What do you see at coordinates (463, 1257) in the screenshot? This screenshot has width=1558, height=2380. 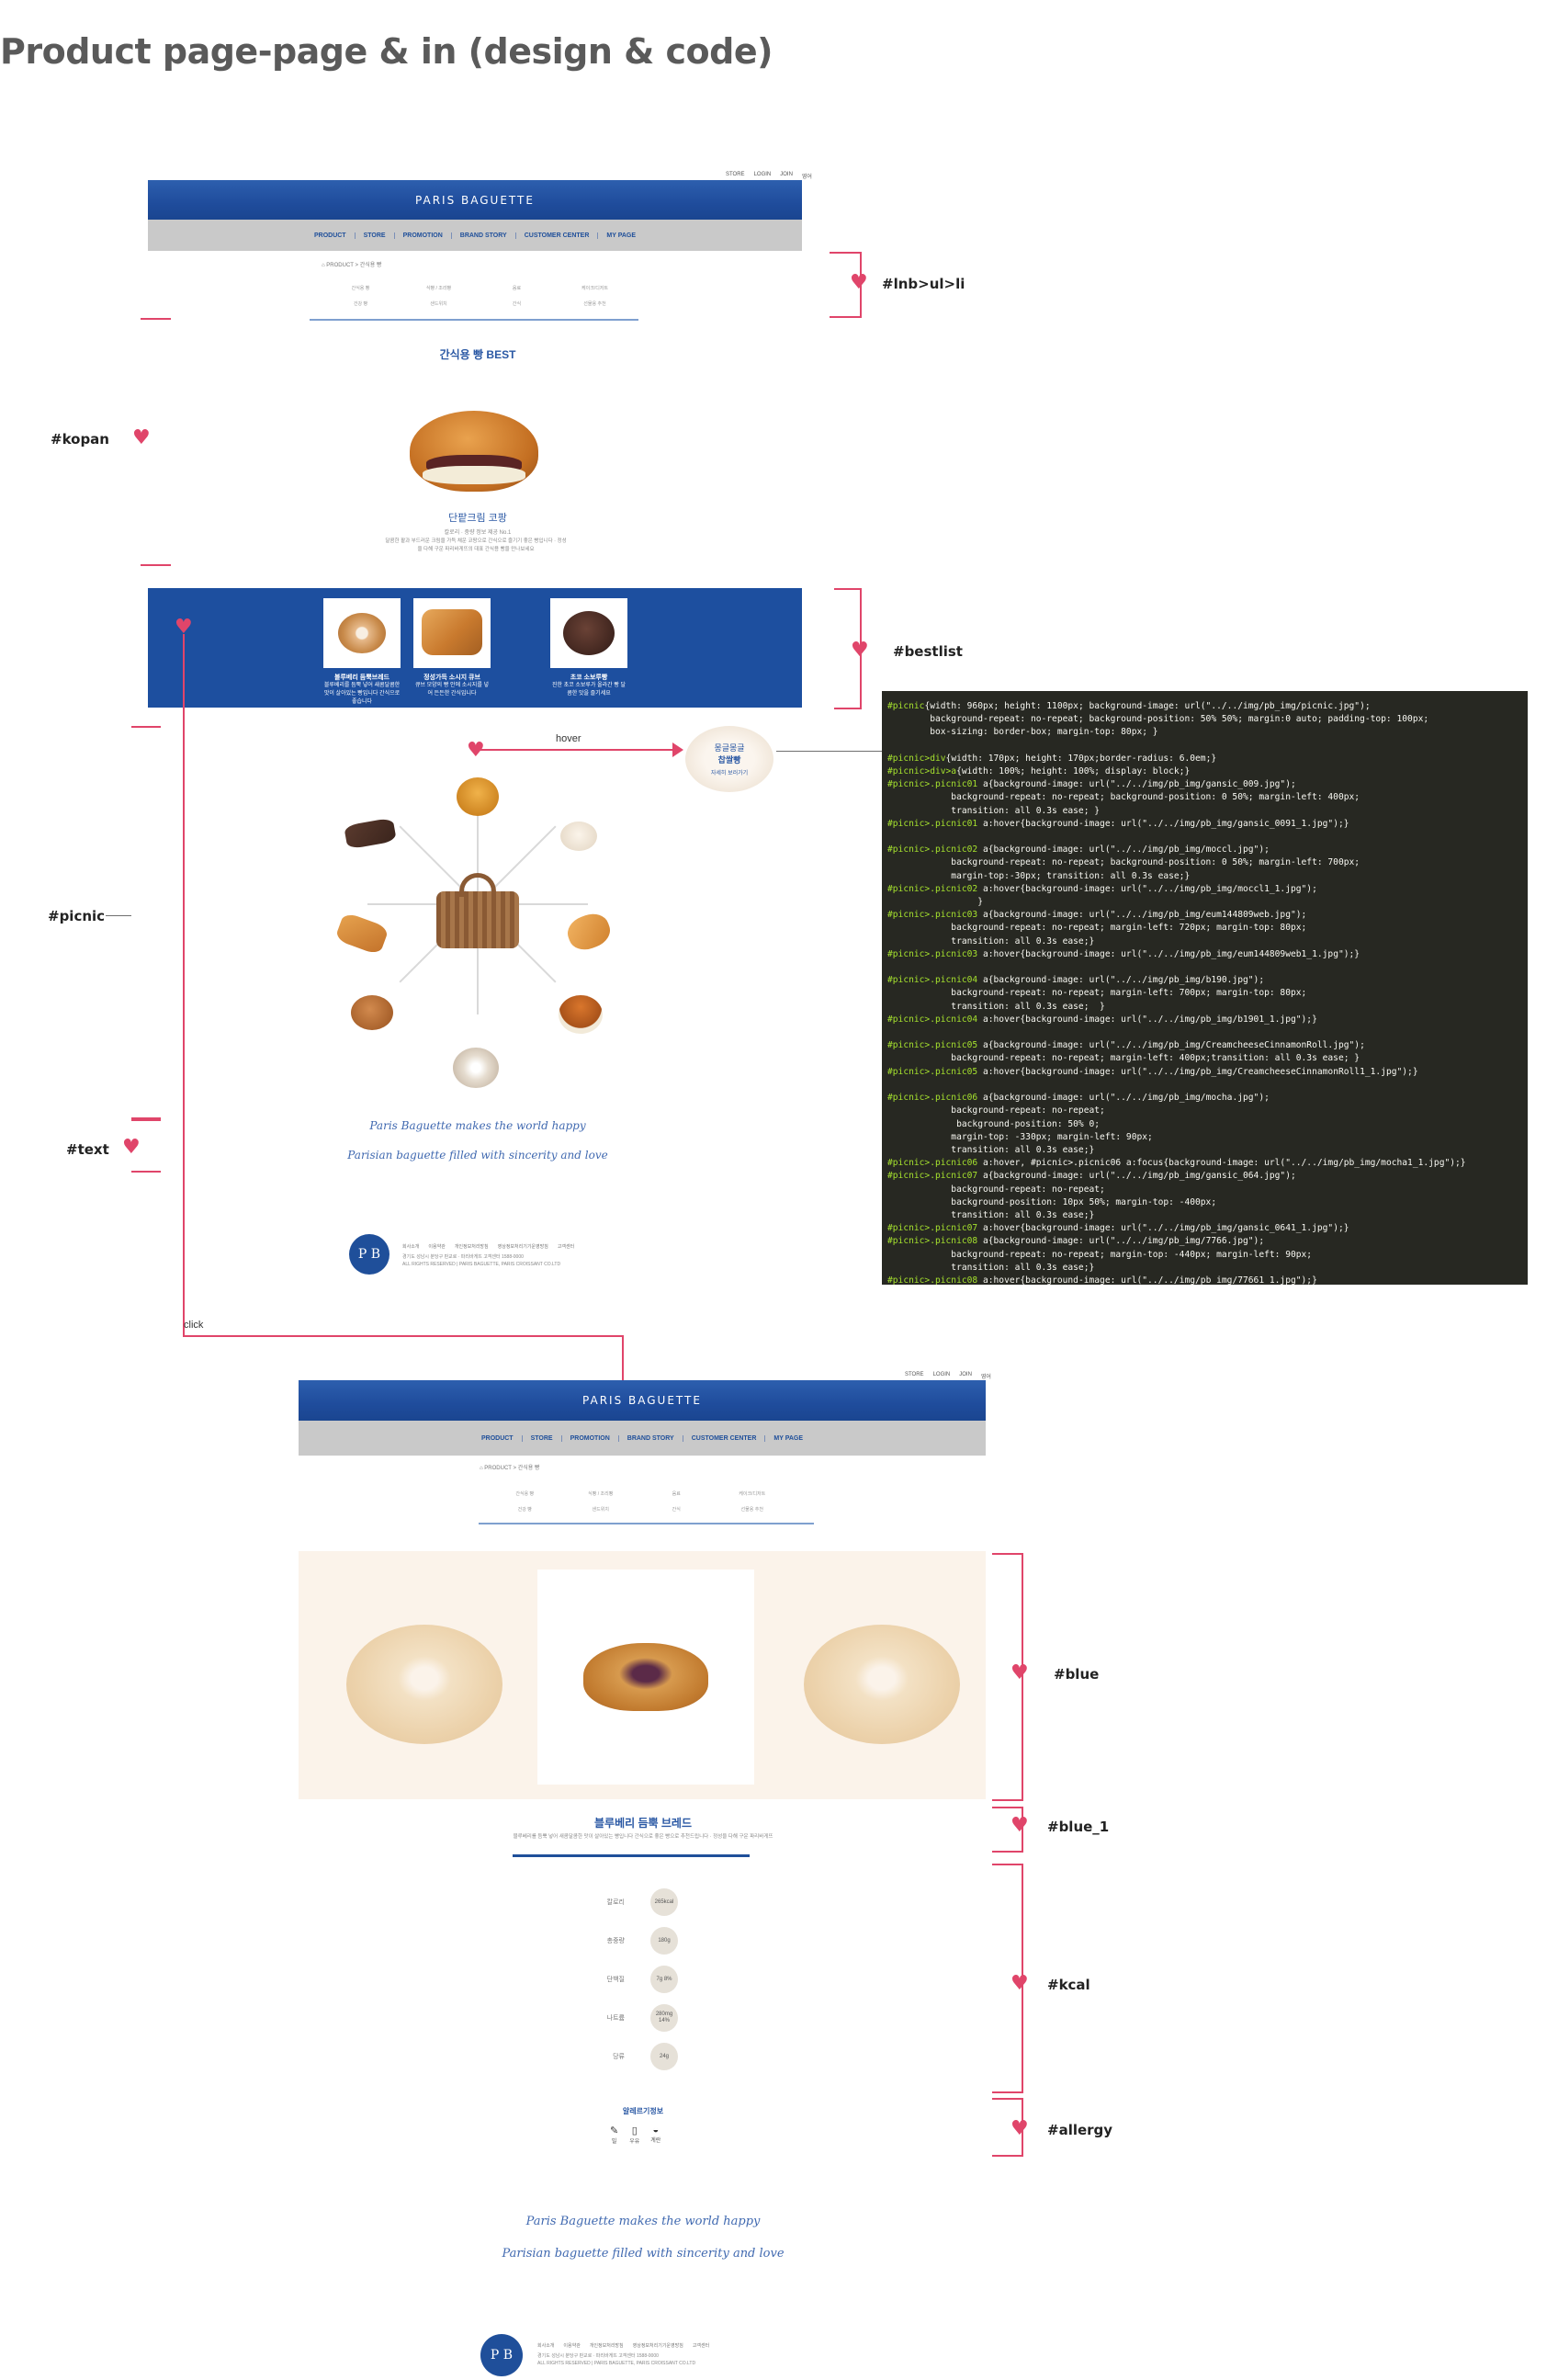 I see `footer-address: 경기도 성남시 분당구 판교로 · 파리바게뜨 고객센터 1588-0000` at bounding box center [463, 1257].